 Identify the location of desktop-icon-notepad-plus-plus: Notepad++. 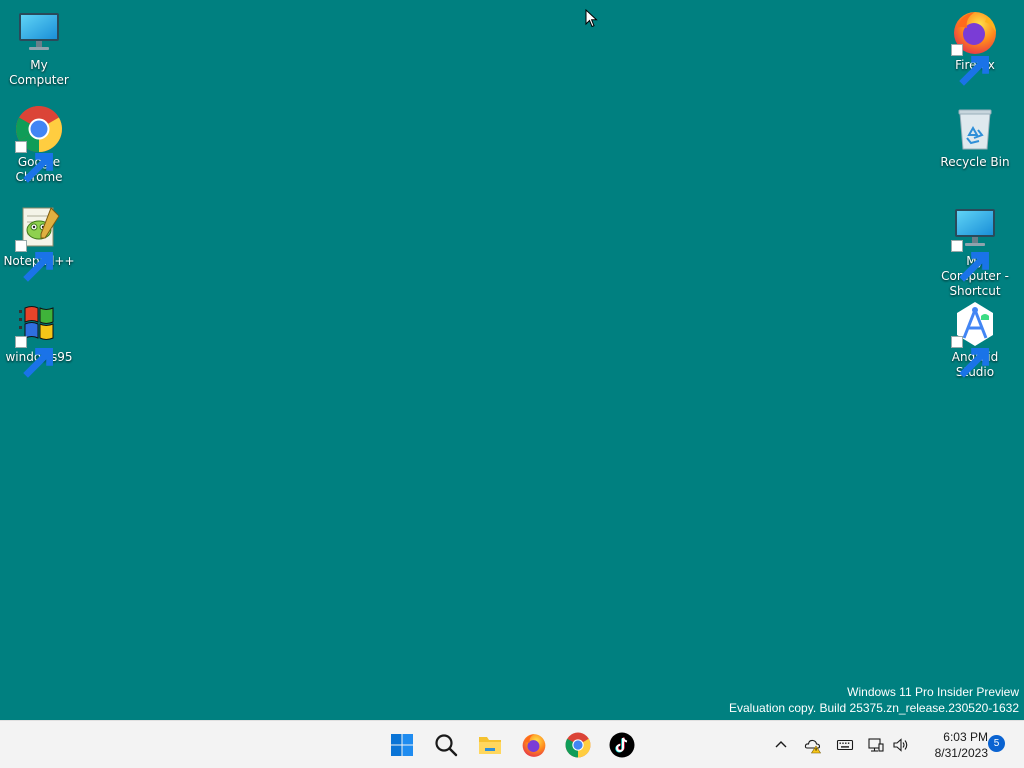
(39, 243).